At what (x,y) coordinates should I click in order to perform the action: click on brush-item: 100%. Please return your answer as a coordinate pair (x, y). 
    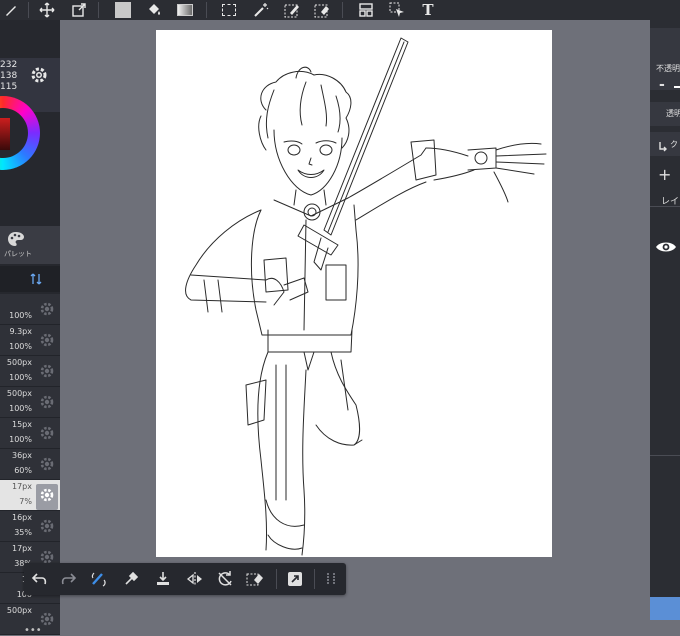
    Looking at the image, I should click on (30, 309).